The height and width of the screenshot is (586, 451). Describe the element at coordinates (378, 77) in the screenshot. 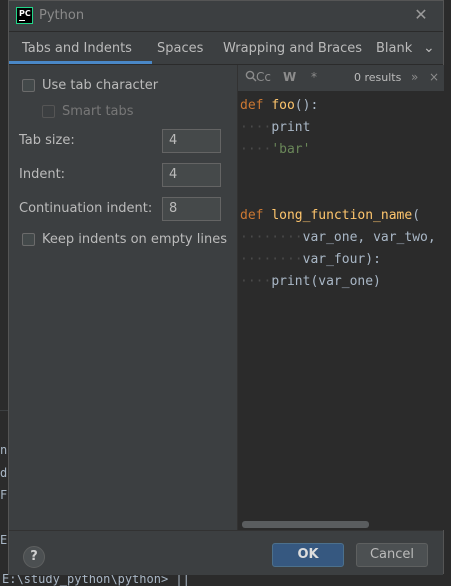

I see `search-results-count: 0 results` at that location.